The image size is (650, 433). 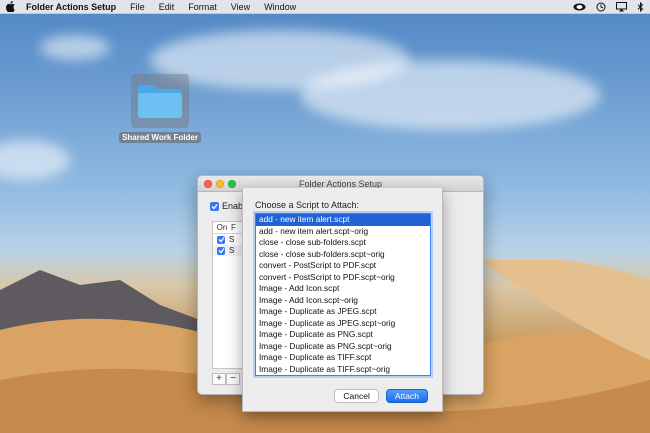 What do you see at coordinates (343, 255) in the screenshot?
I see `script-list-item: close - close sub-folders.scpt~orig` at bounding box center [343, 255].